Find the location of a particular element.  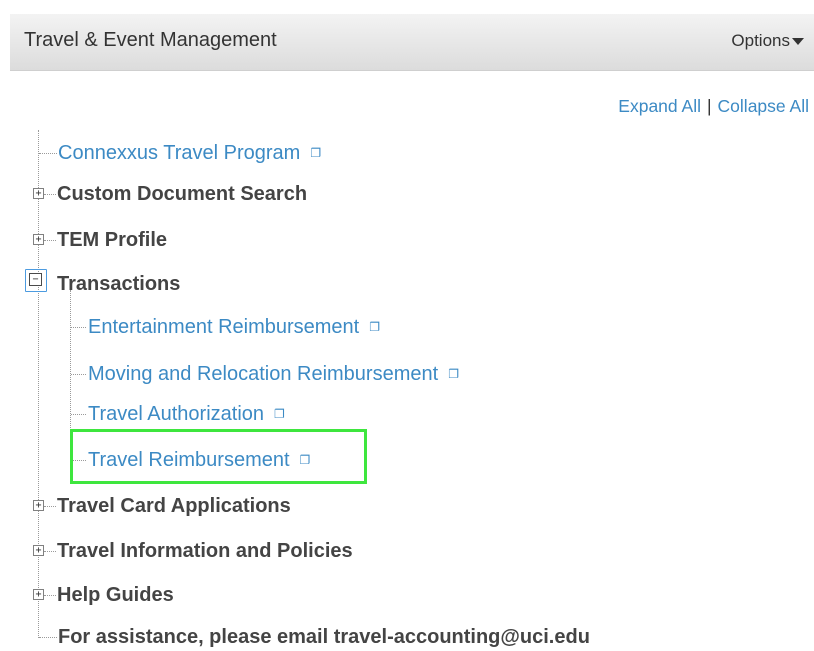

tree-item-label: Help Guides is located at coordinates (115, 595).